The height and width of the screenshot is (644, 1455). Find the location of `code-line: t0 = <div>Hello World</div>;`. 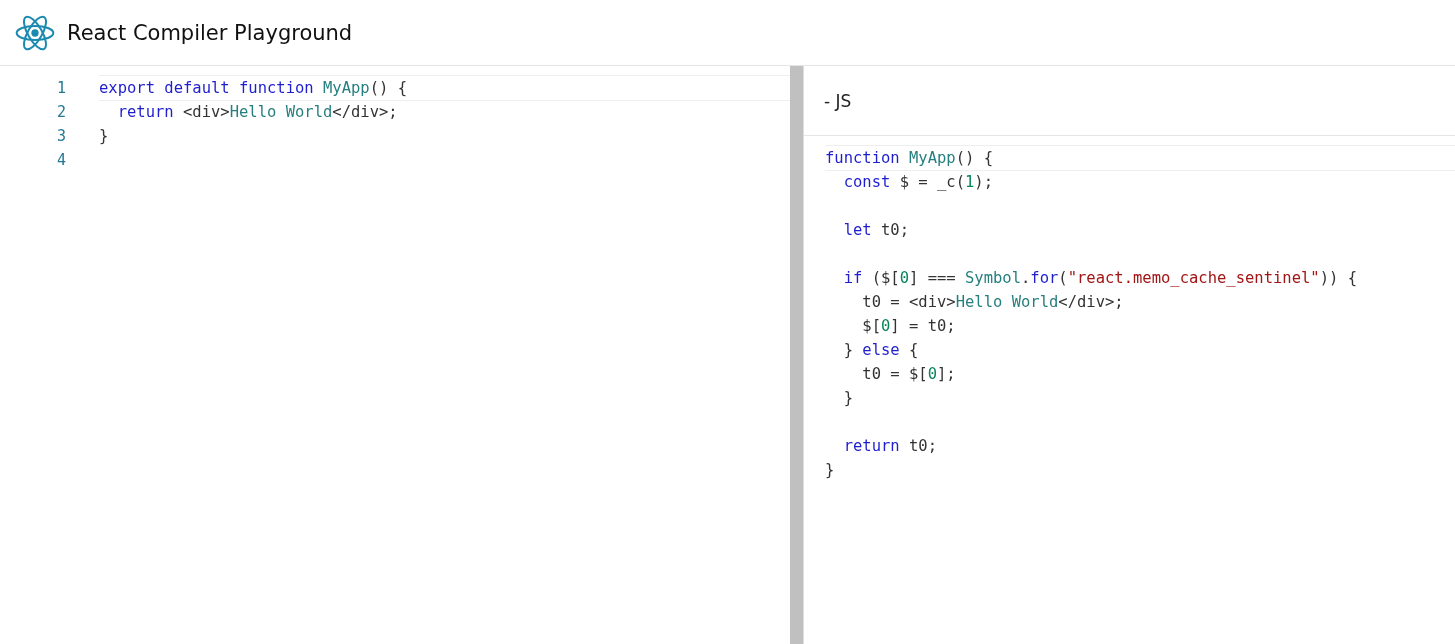

code-line: t0 = <div>Hello World</div>; is located at coordinates (992, 302).